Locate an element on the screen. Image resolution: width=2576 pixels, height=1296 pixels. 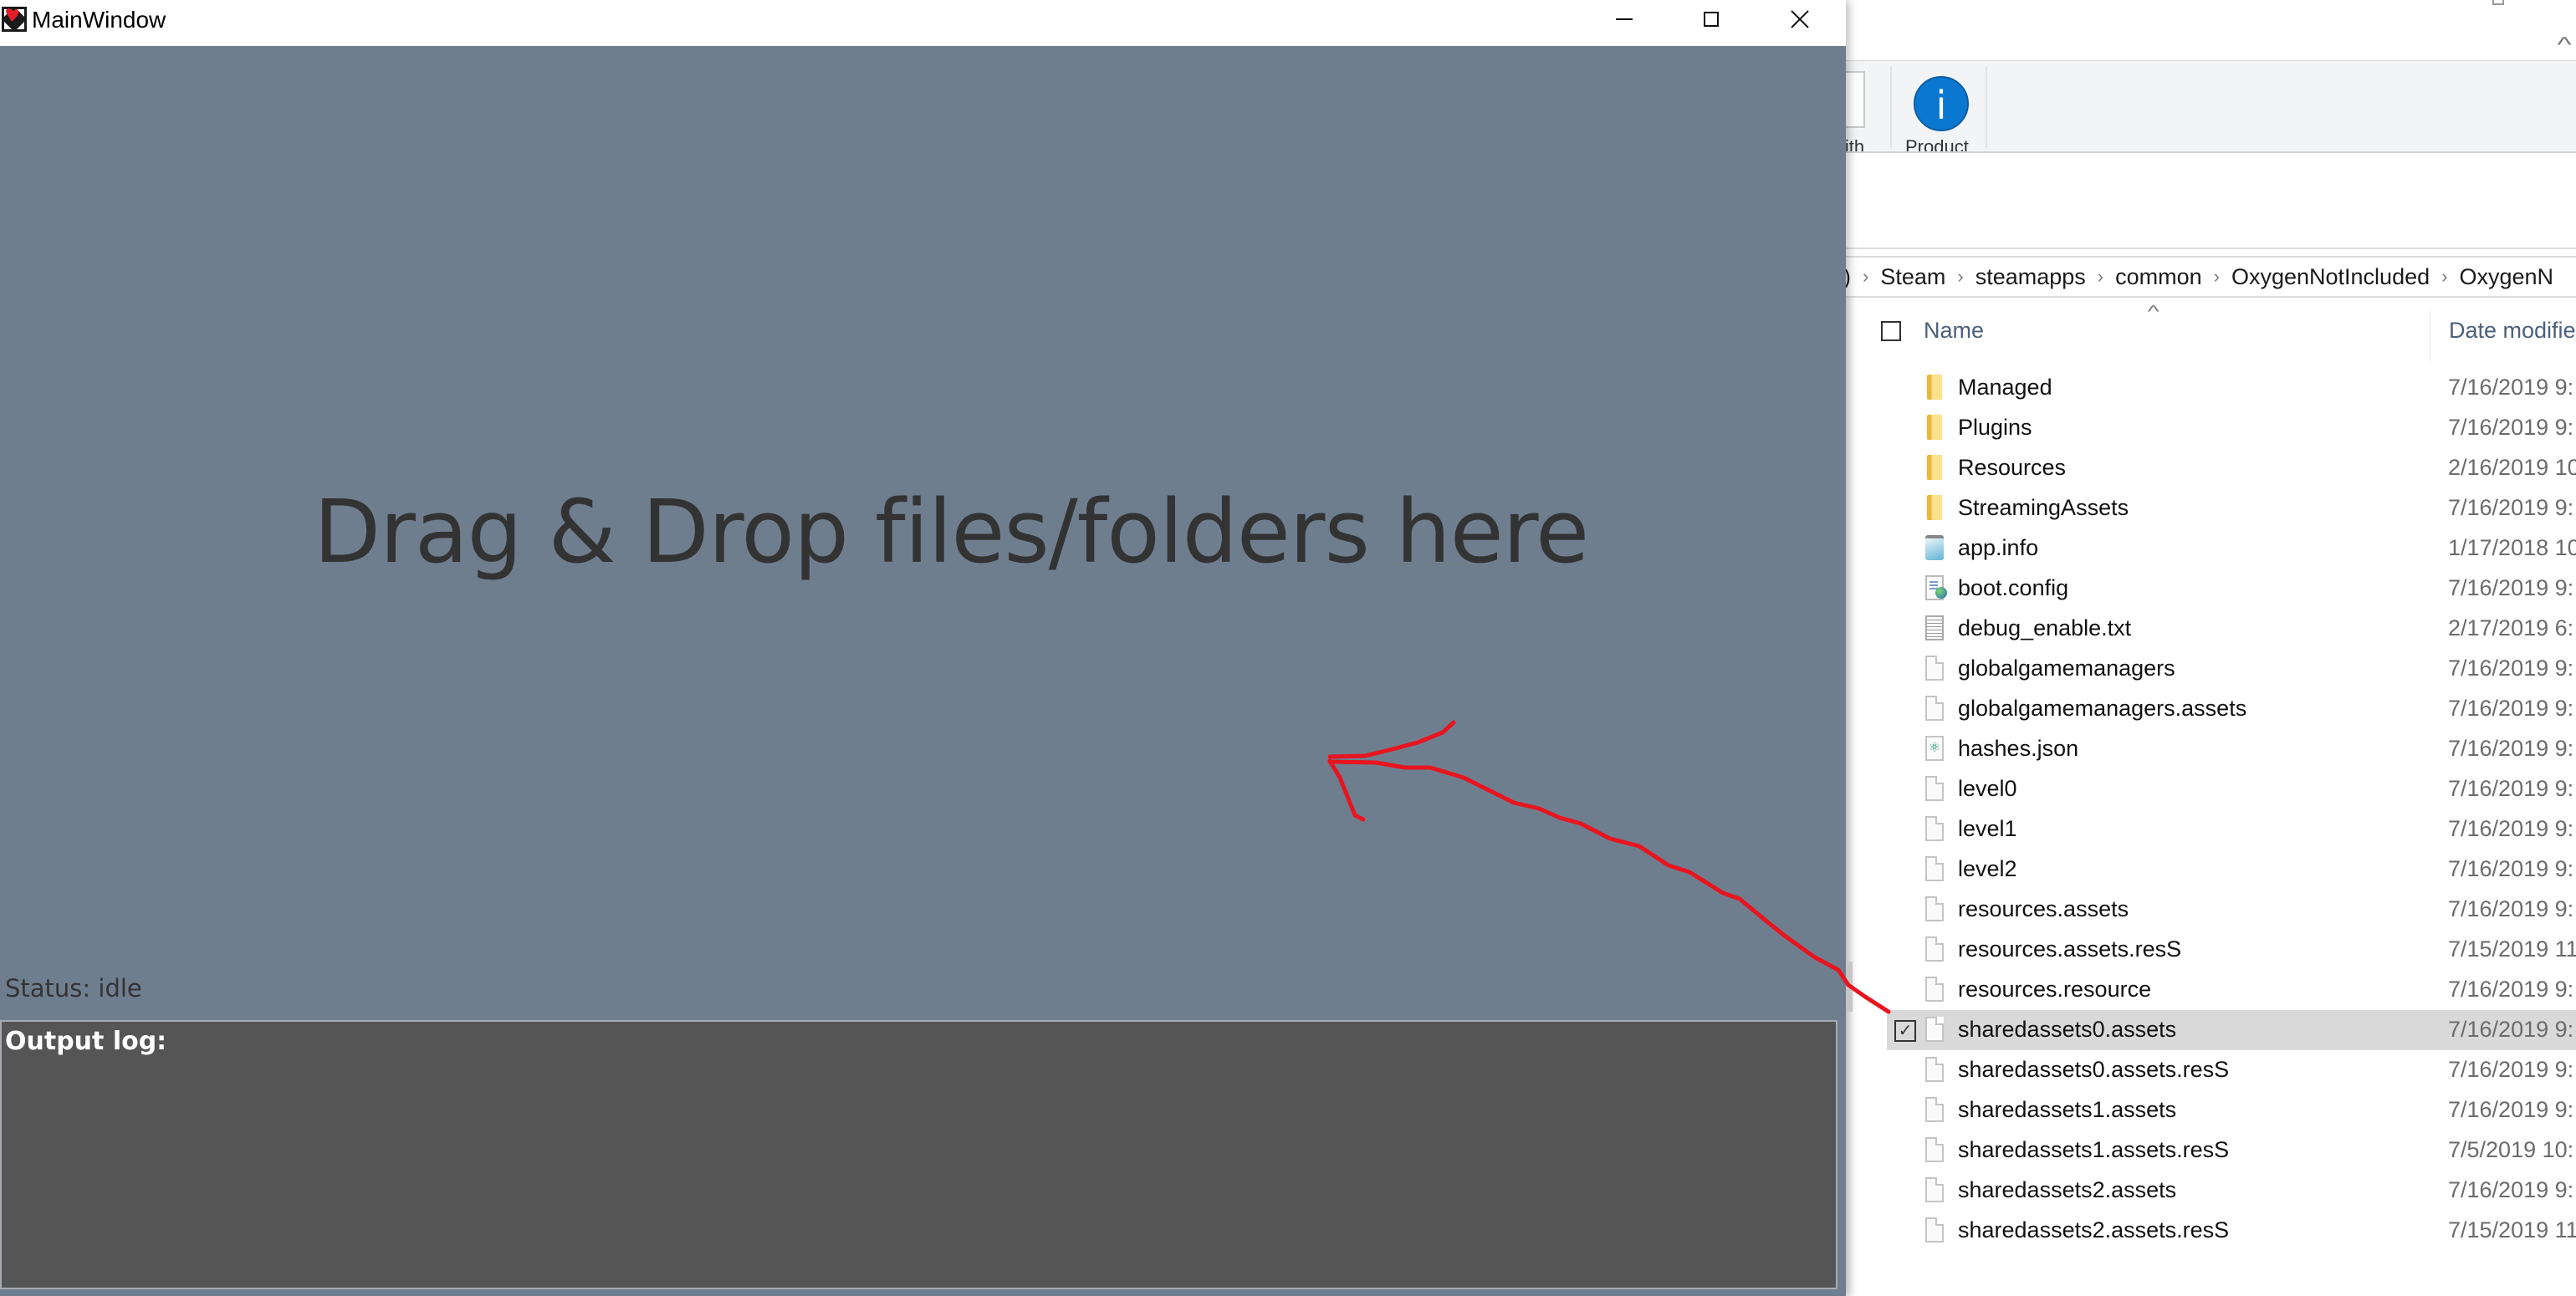
file-list-item-content: ⚛ hashes.json 7/16/2019 9: is located at coordinates (2208, 749).